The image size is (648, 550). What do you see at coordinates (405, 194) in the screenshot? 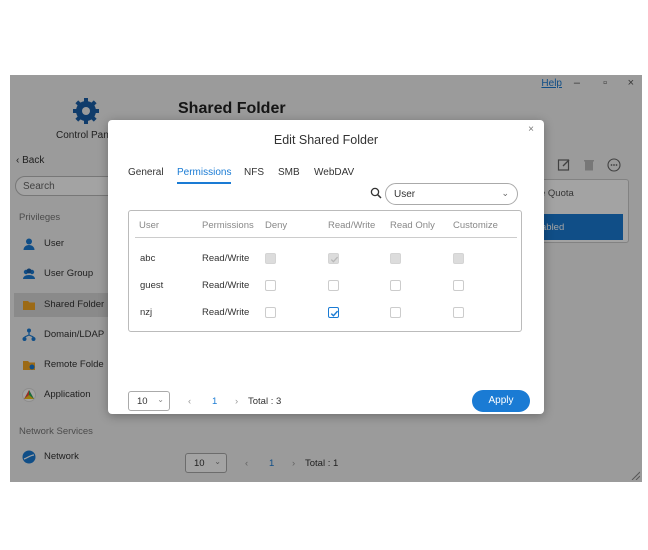
I see `user-type-value: User` at bounding box center [405, 194].